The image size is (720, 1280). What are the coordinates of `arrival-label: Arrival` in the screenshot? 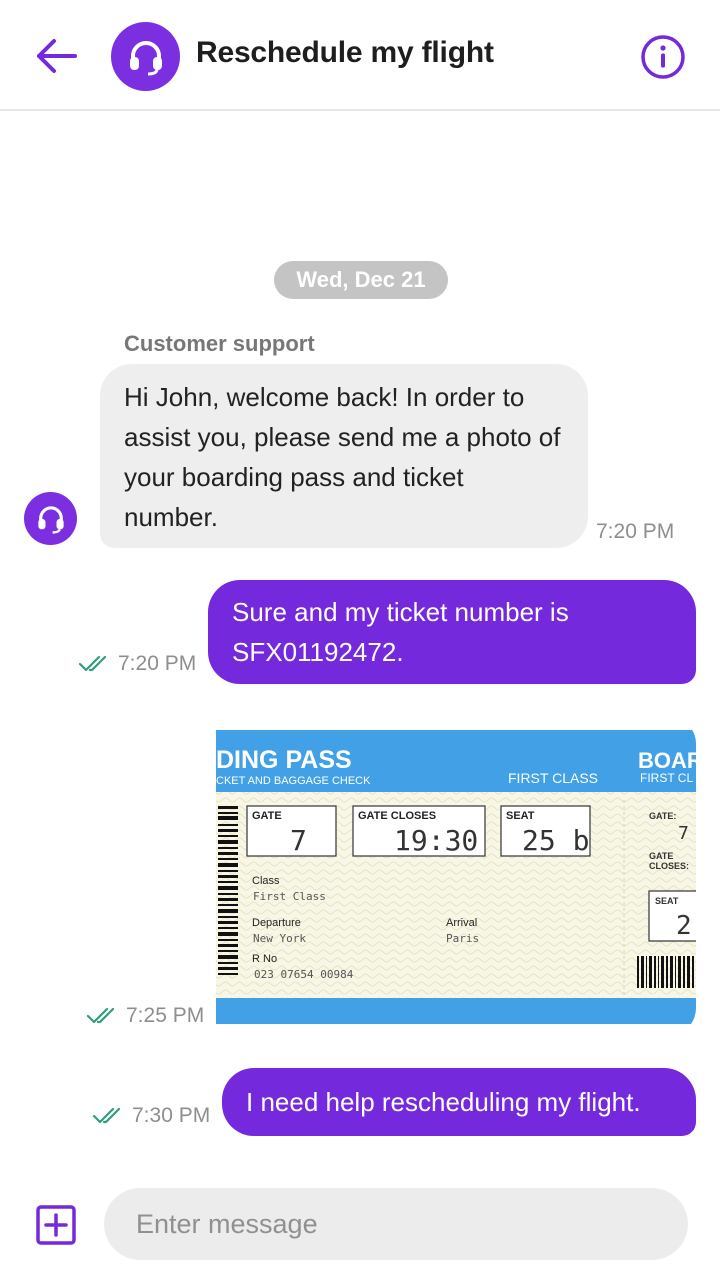 It's located at (461, 923).